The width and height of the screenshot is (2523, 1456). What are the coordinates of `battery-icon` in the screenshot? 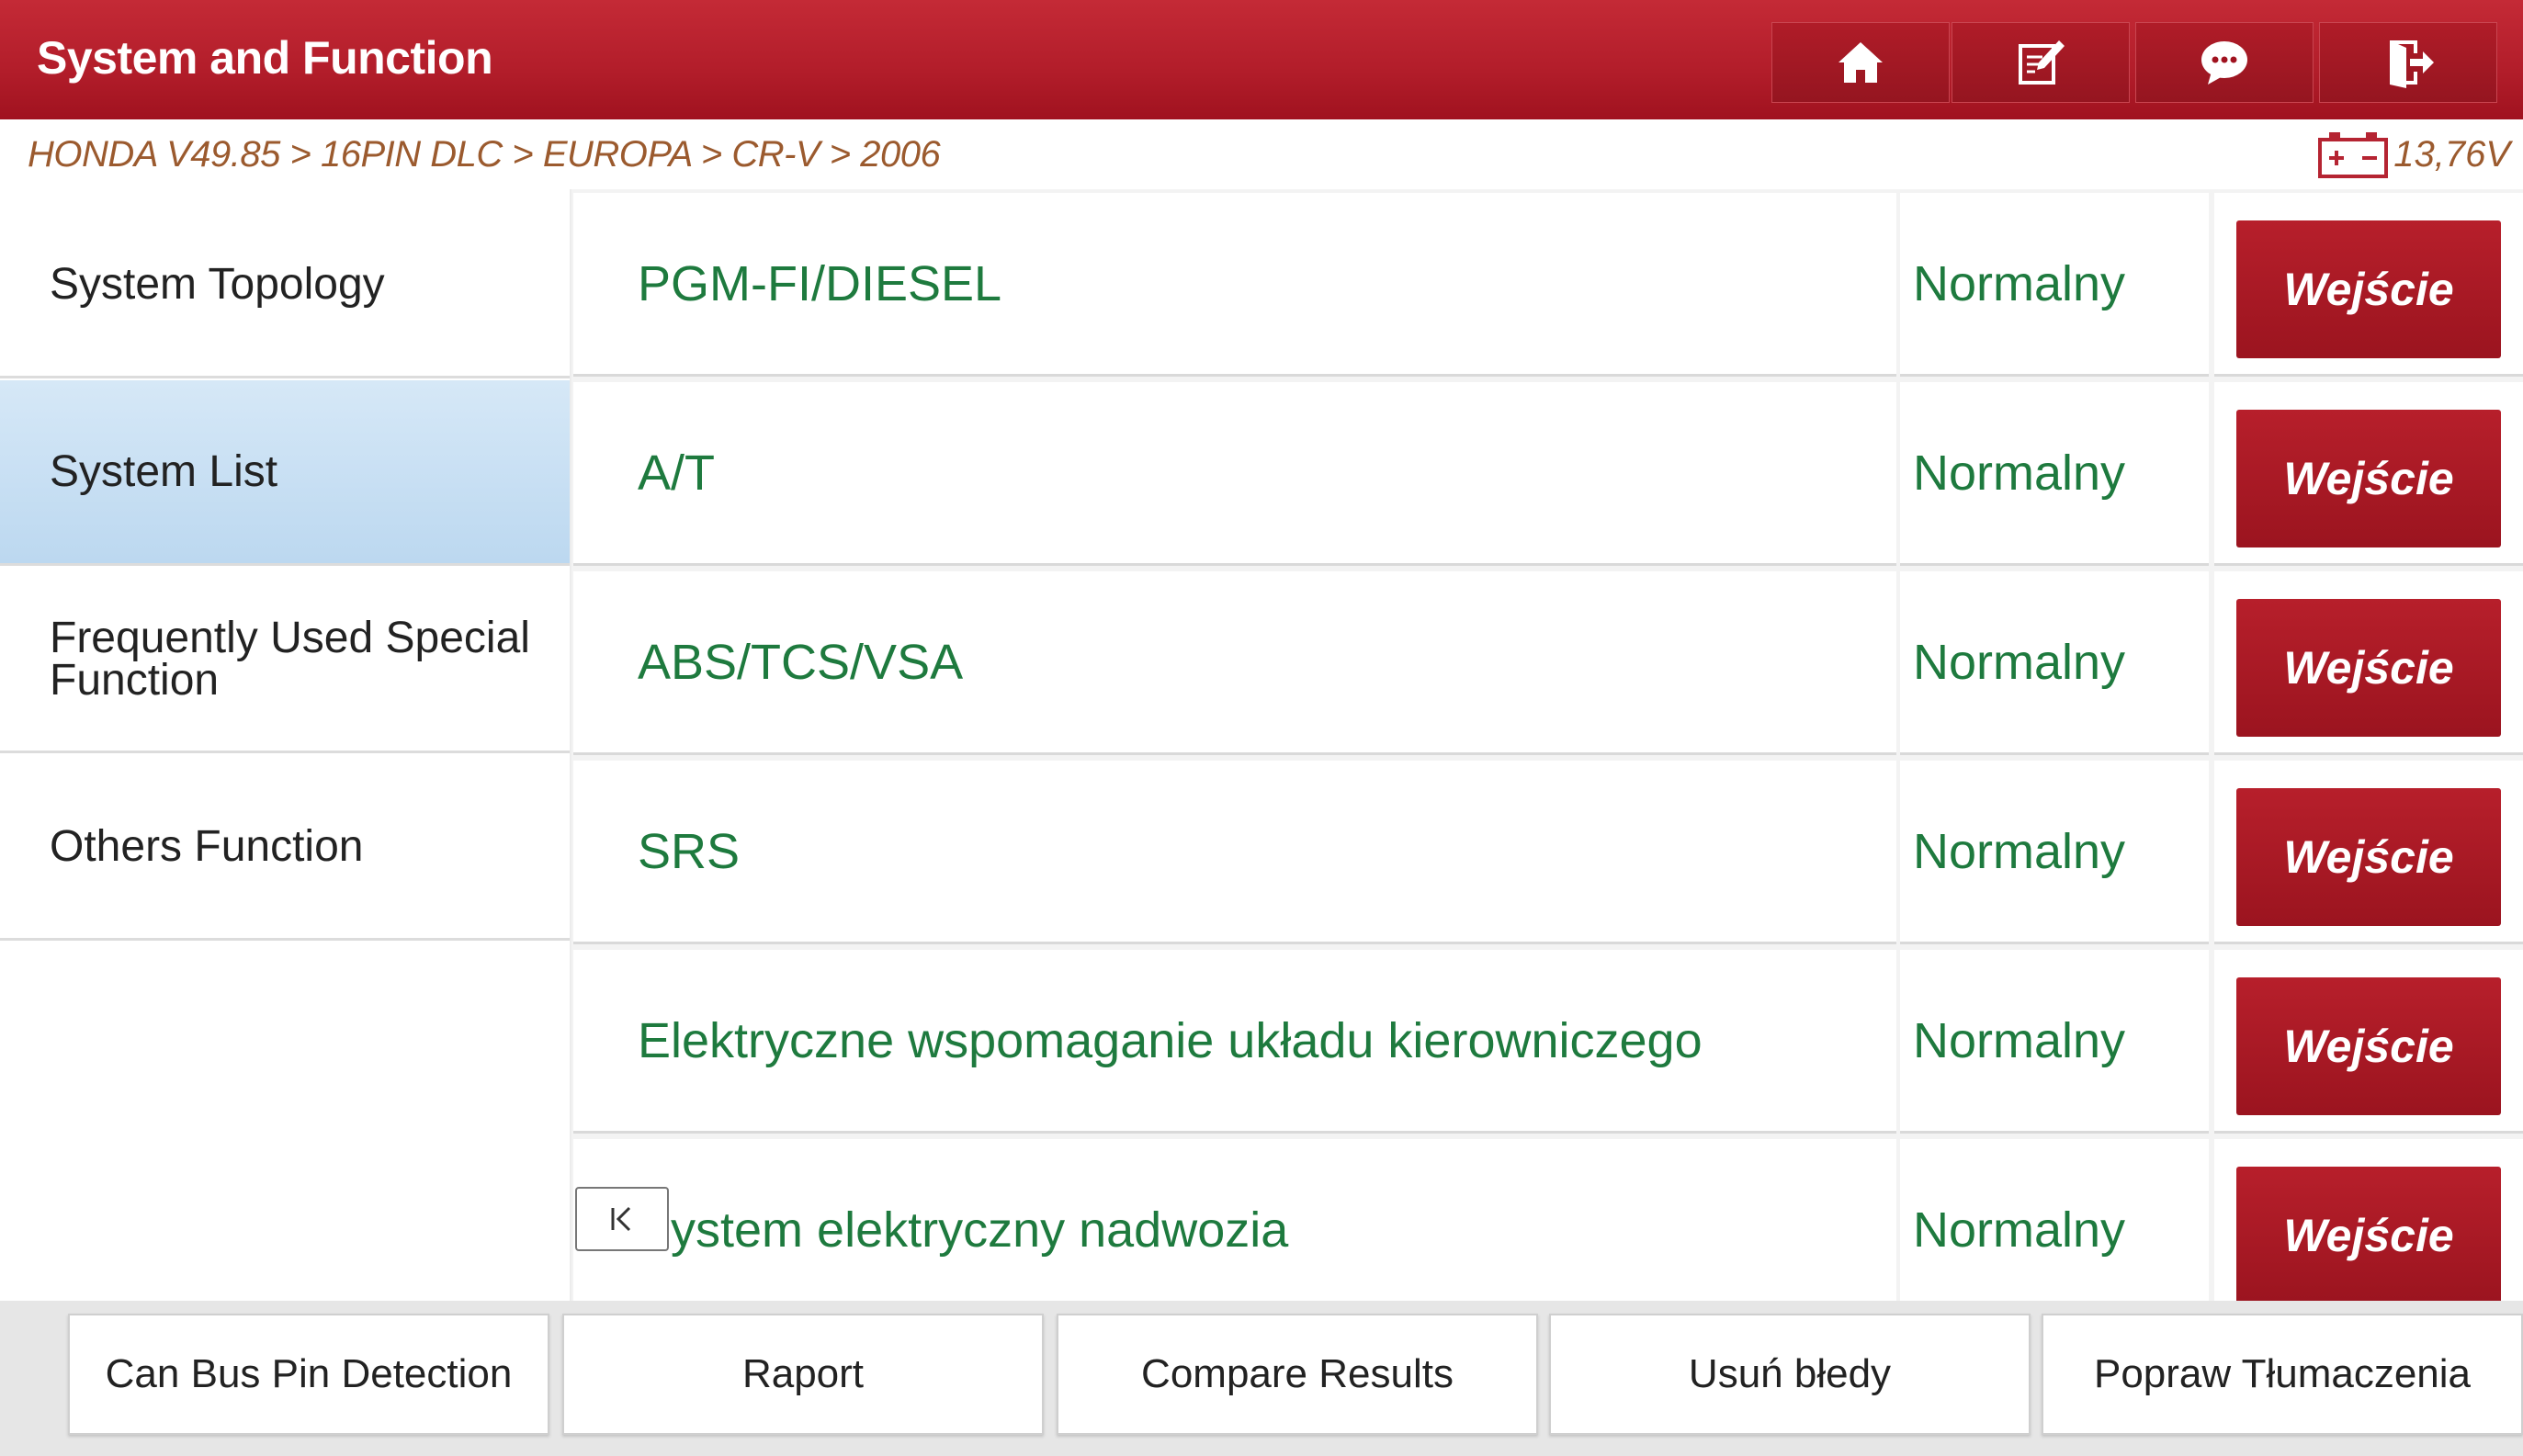 It's located at (2353, 155).